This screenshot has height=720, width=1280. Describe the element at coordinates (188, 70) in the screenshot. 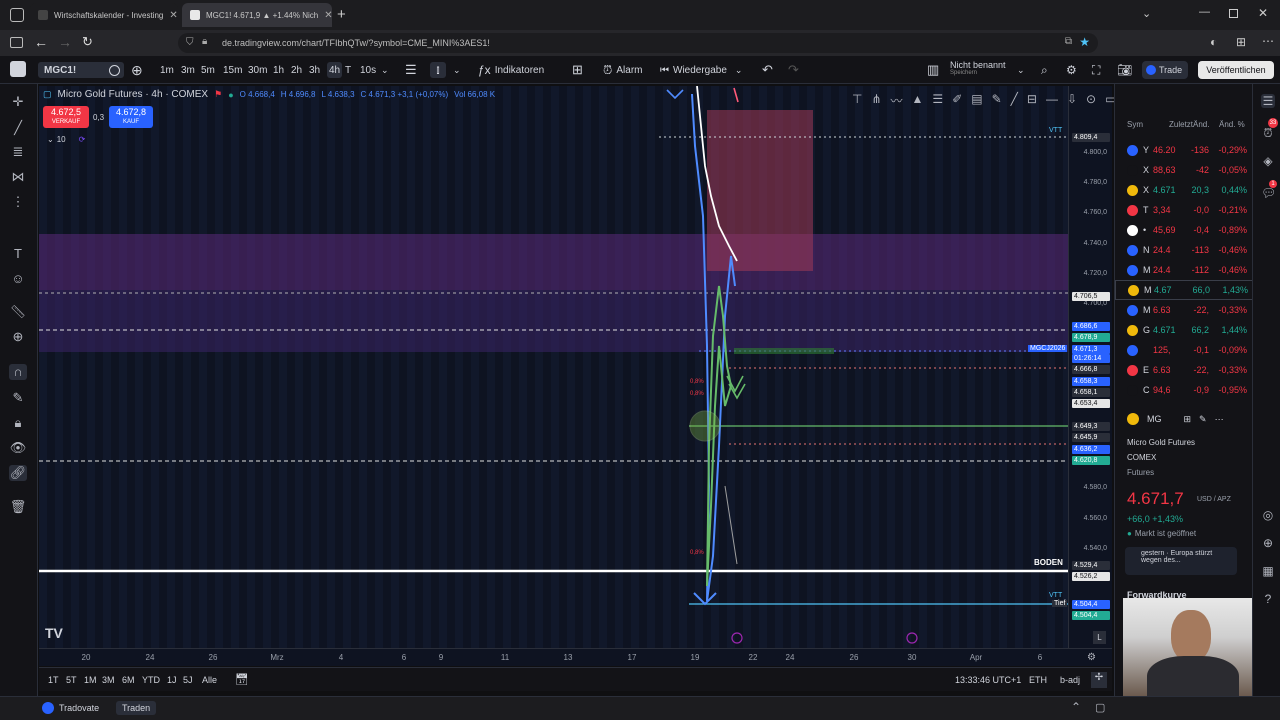

I see `interval-3m-button: 3m` at that location.